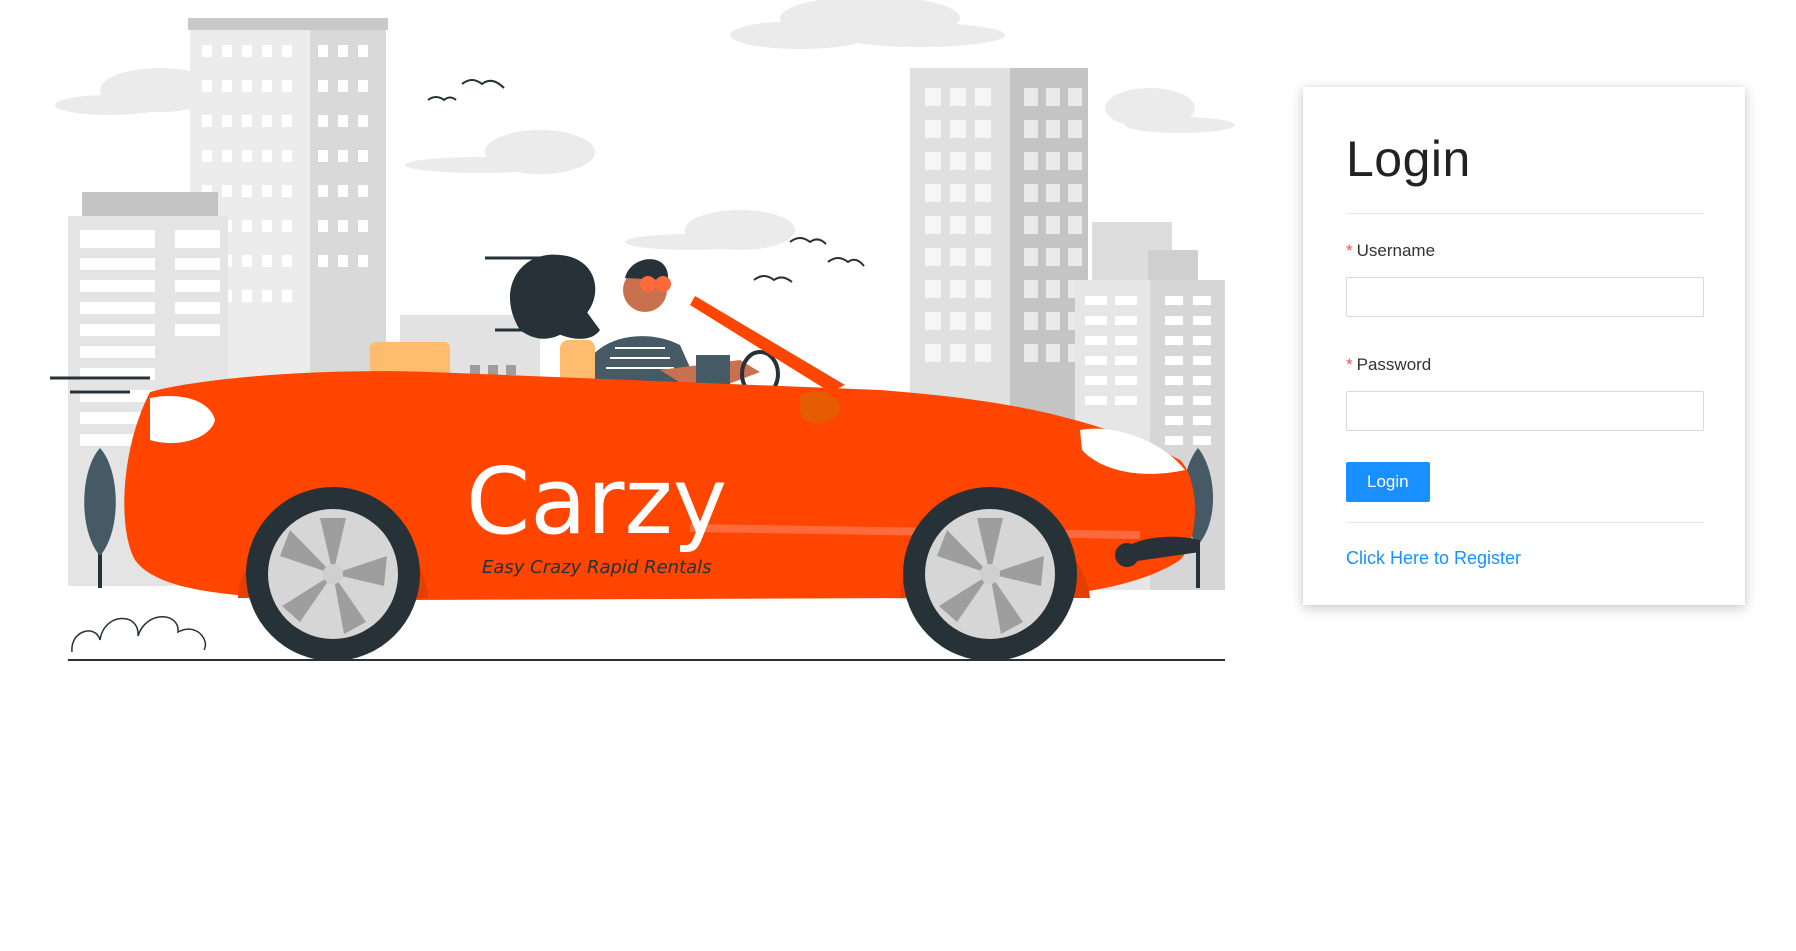  Describe the element at coordinates (1389, 364) in the screenshot. I see `password-label: * Password` at that location.